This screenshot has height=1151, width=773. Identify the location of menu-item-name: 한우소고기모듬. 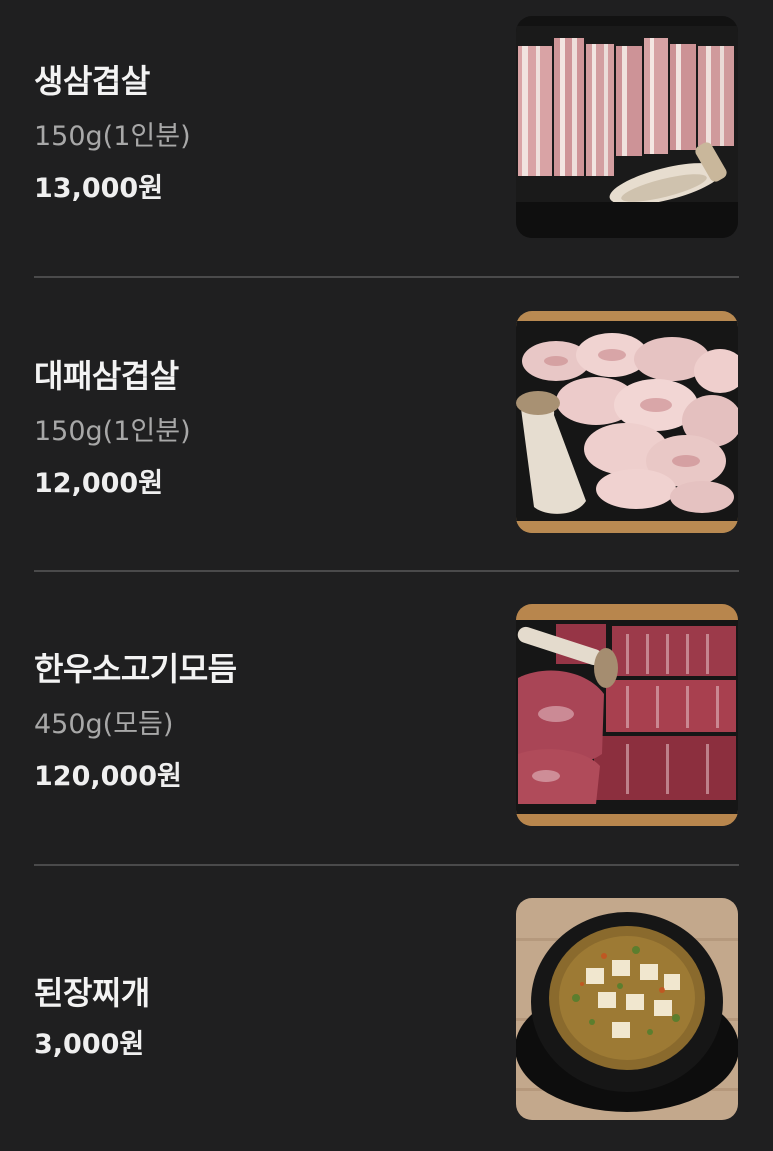
(135, 669).